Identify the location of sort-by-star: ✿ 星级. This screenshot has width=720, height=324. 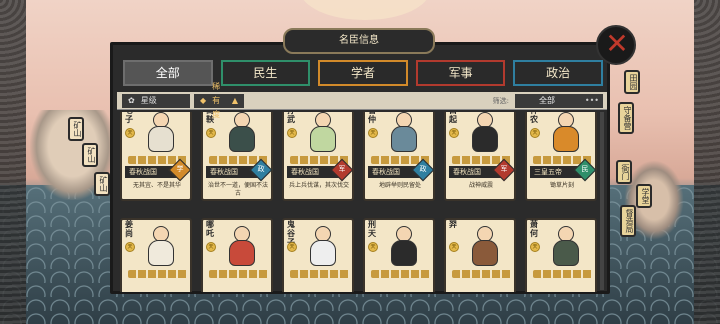
(156, 100).